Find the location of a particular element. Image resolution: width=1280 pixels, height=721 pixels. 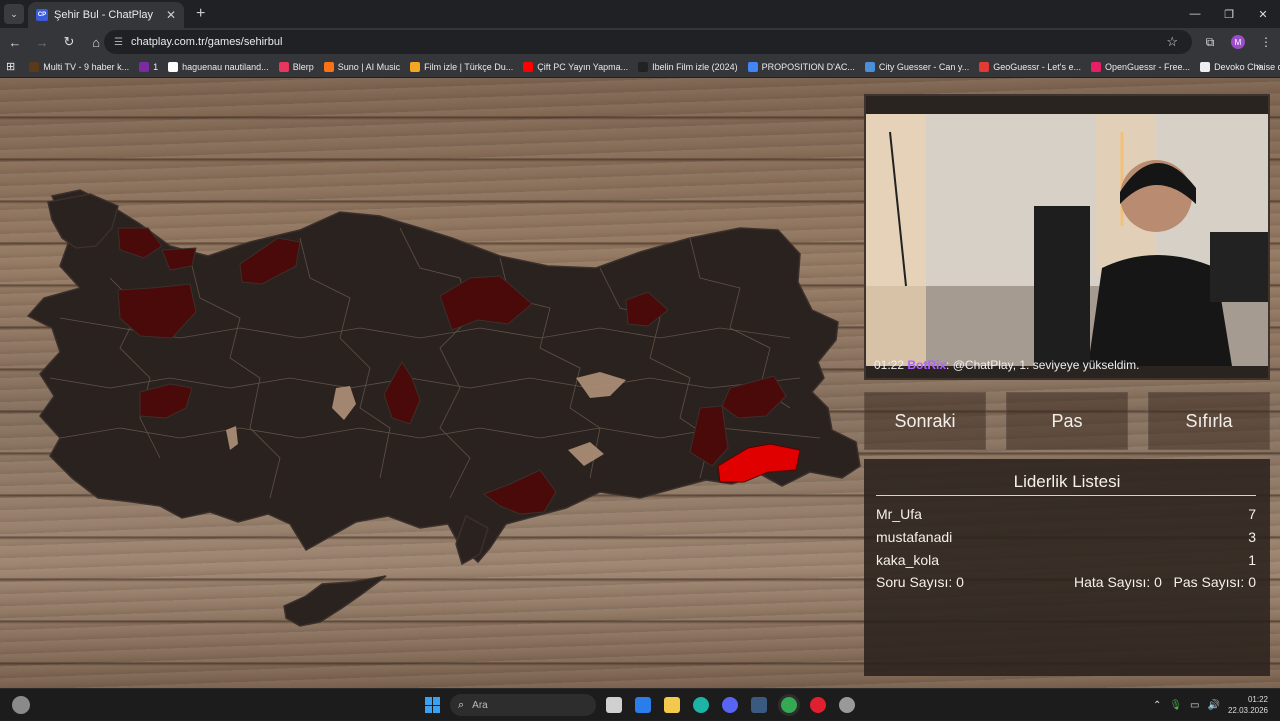

reset-button: Sıfırla is located at coordinates (1209, 421).